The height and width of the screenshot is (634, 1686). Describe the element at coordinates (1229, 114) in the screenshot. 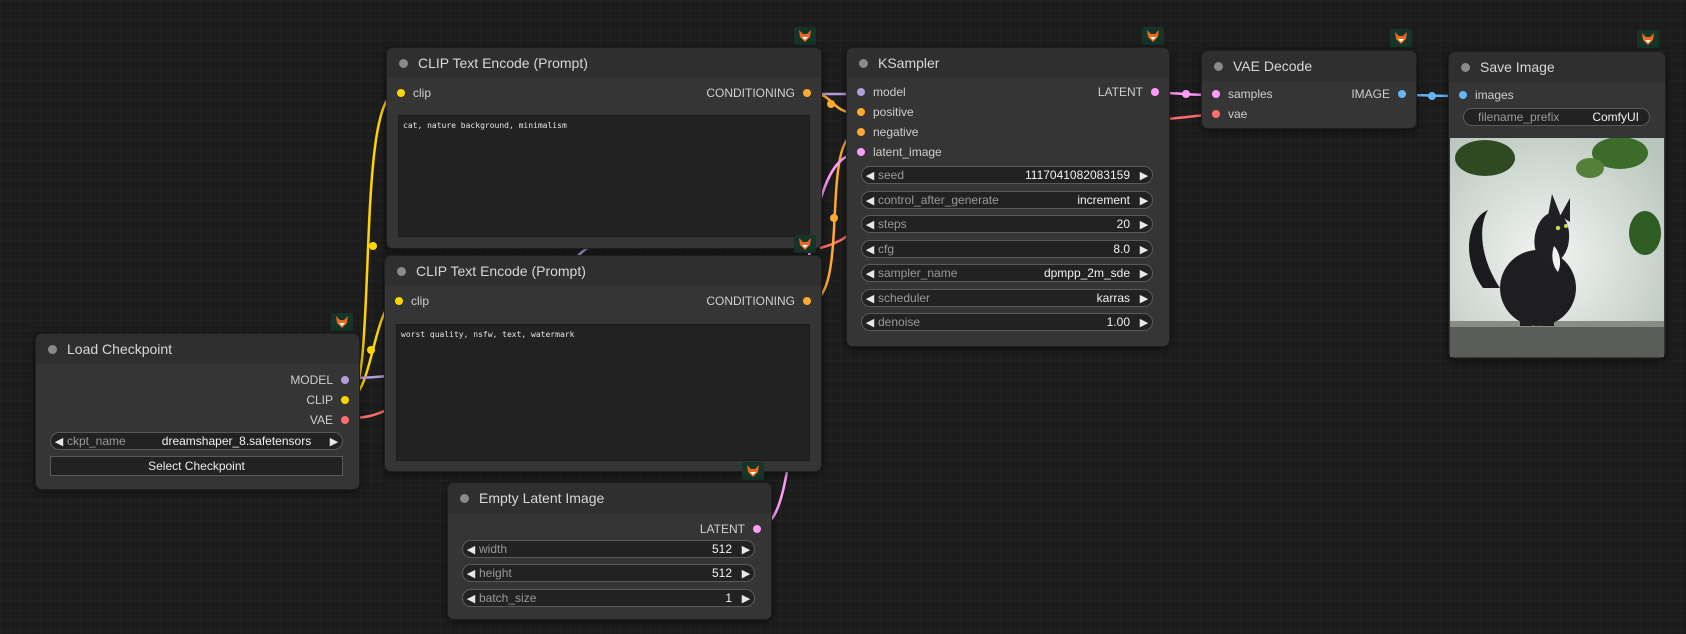

I see `input-slot-vae: vae` at that location.